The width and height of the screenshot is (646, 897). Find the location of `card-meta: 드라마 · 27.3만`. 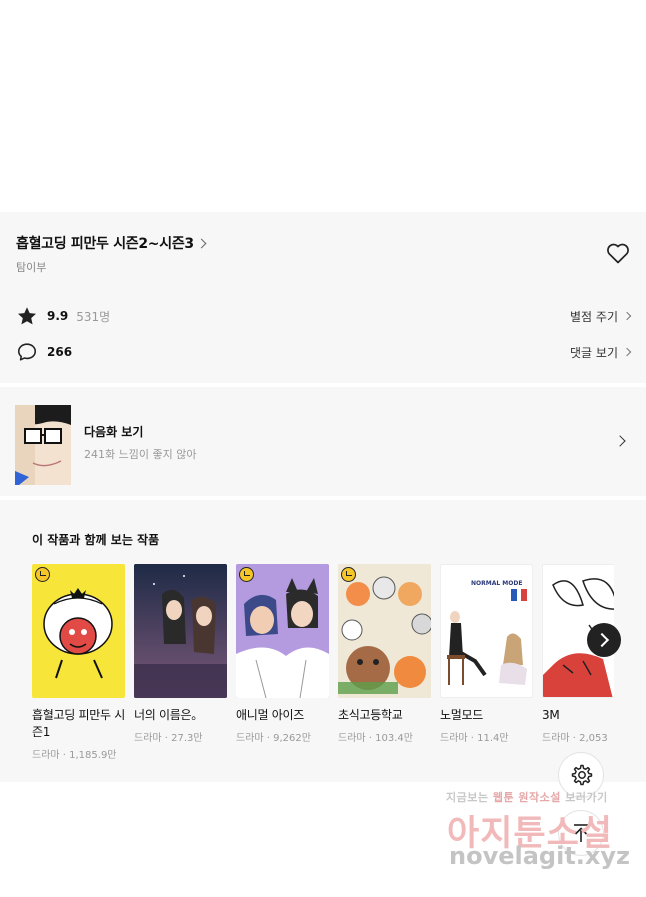

card-meta: 드라마 · 27.3만 is located at coordinates (168, 738).